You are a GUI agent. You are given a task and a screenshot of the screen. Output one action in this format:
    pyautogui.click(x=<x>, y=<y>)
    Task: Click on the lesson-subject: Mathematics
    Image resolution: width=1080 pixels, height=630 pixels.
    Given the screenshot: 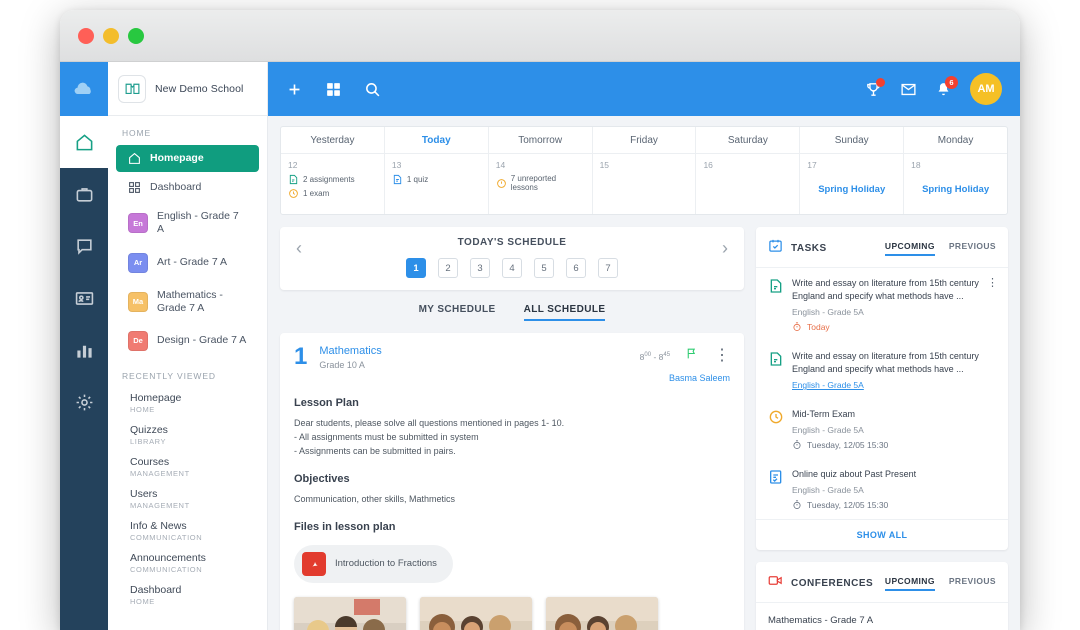 What is the action you would take?
    pyautogui.click(x=350, y=351)
    